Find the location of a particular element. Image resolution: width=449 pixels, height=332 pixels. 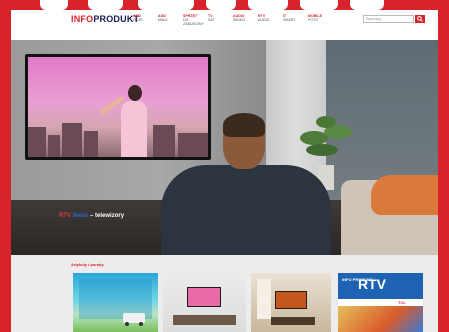

nav-item-bottom: wideo is located at coordinates (239, 20).